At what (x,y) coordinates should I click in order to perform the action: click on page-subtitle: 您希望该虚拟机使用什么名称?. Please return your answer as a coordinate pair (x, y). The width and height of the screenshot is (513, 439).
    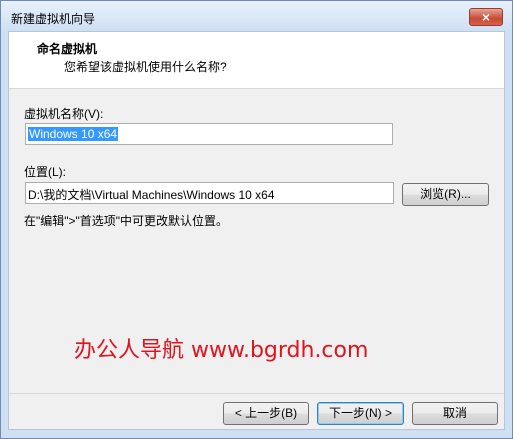
    Looking at the image, I should click on (145, 67).